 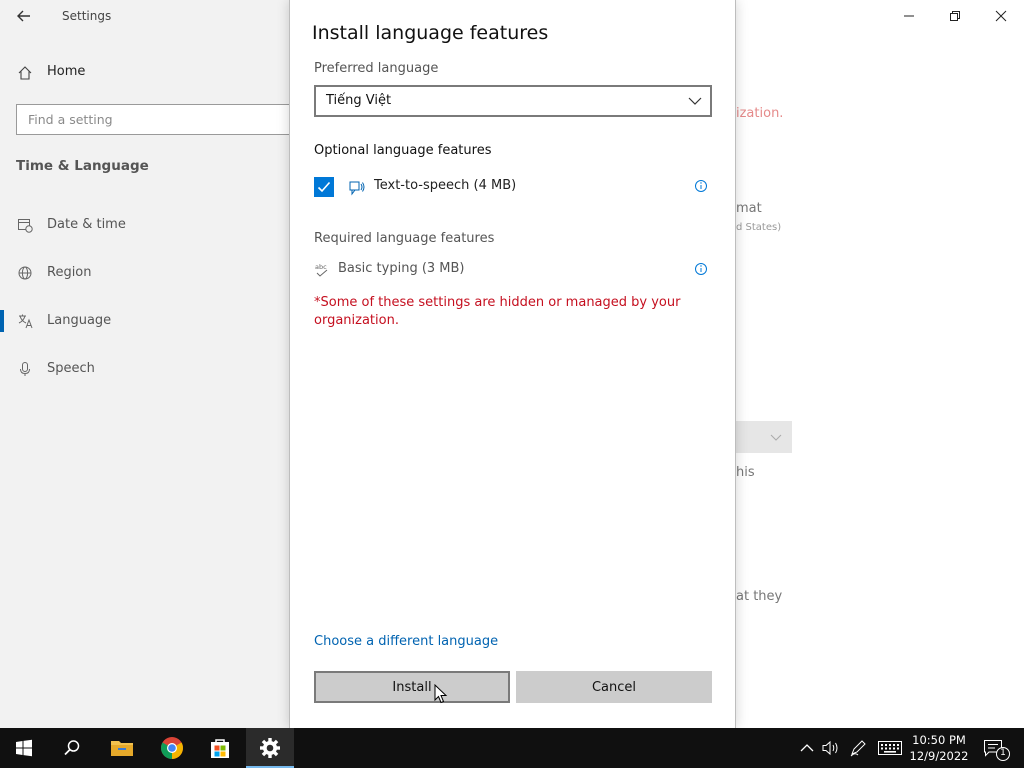 I want to click on chrome-button, so click(x=172, y=748).